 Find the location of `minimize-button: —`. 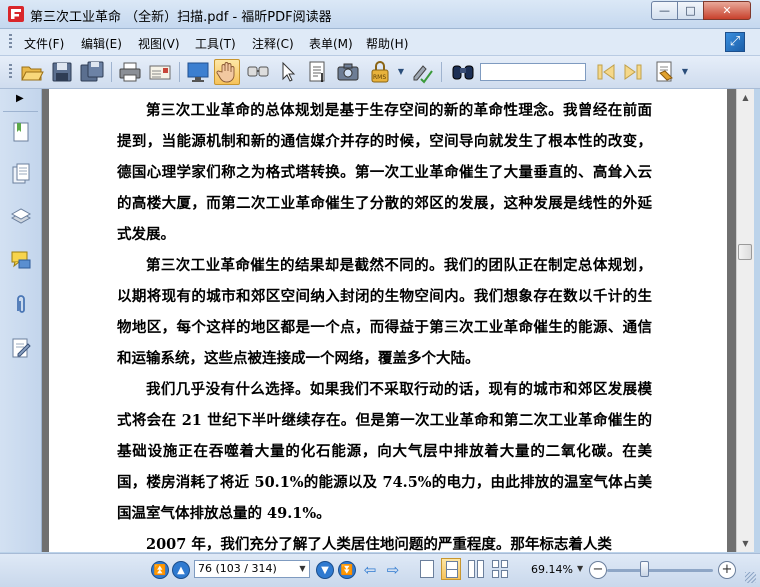

minimize-button: — is located at coordinates (664, 10).